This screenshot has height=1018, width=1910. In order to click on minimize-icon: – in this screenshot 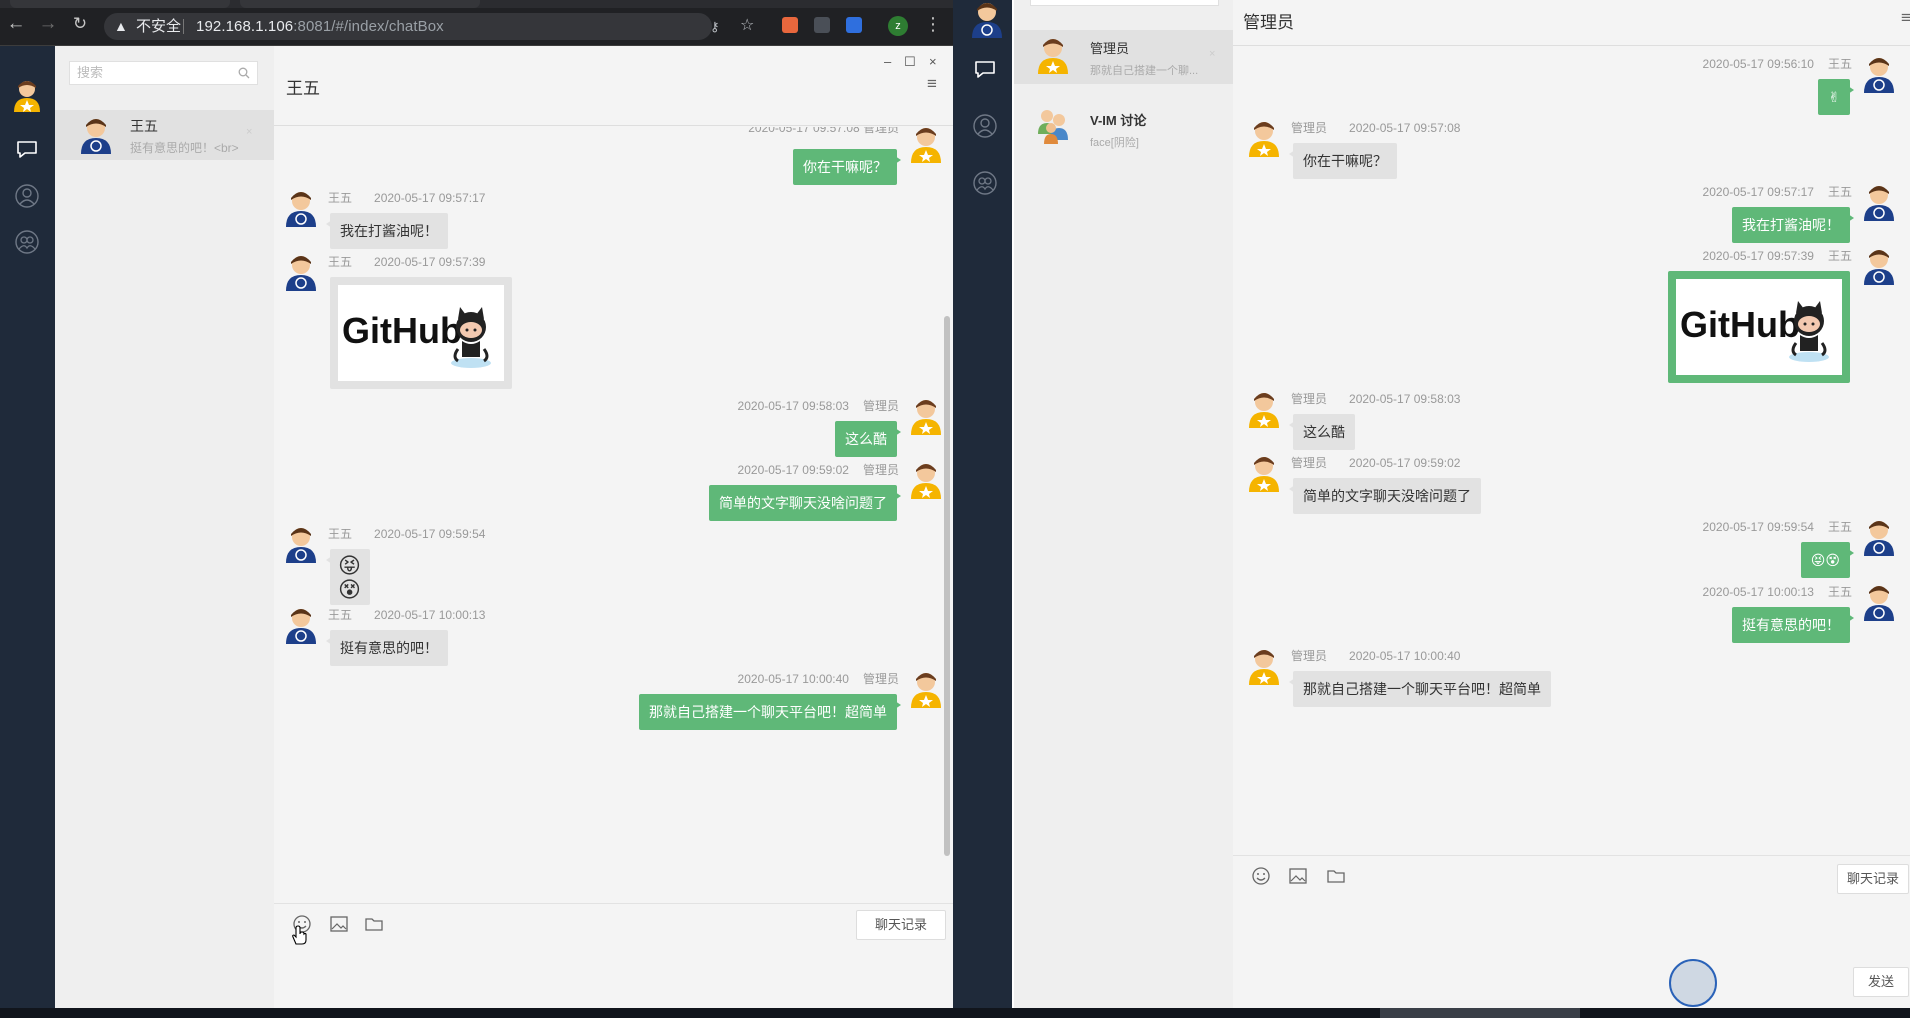, I will do `click(887, 61)`.